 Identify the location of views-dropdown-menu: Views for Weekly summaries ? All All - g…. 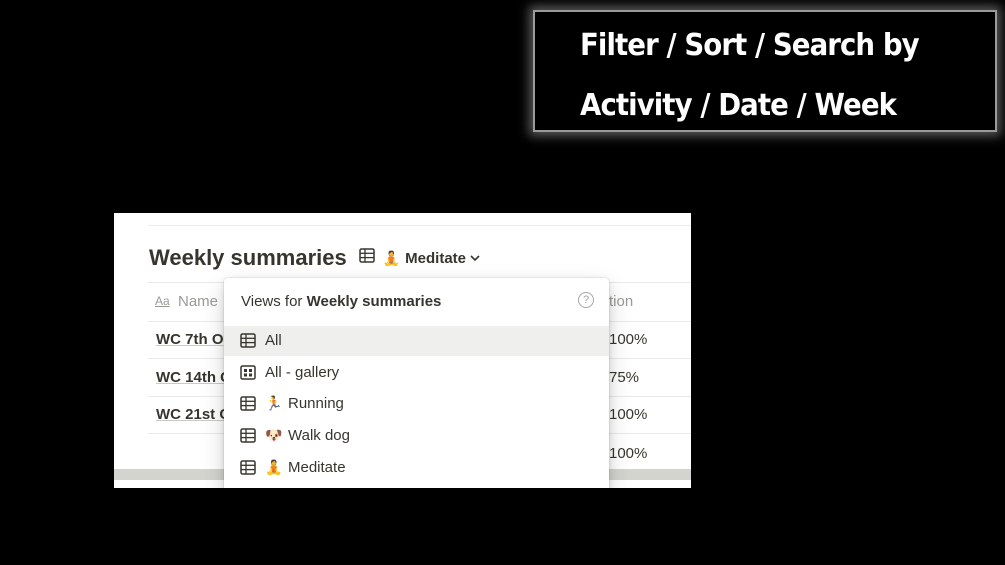
(416, 383).